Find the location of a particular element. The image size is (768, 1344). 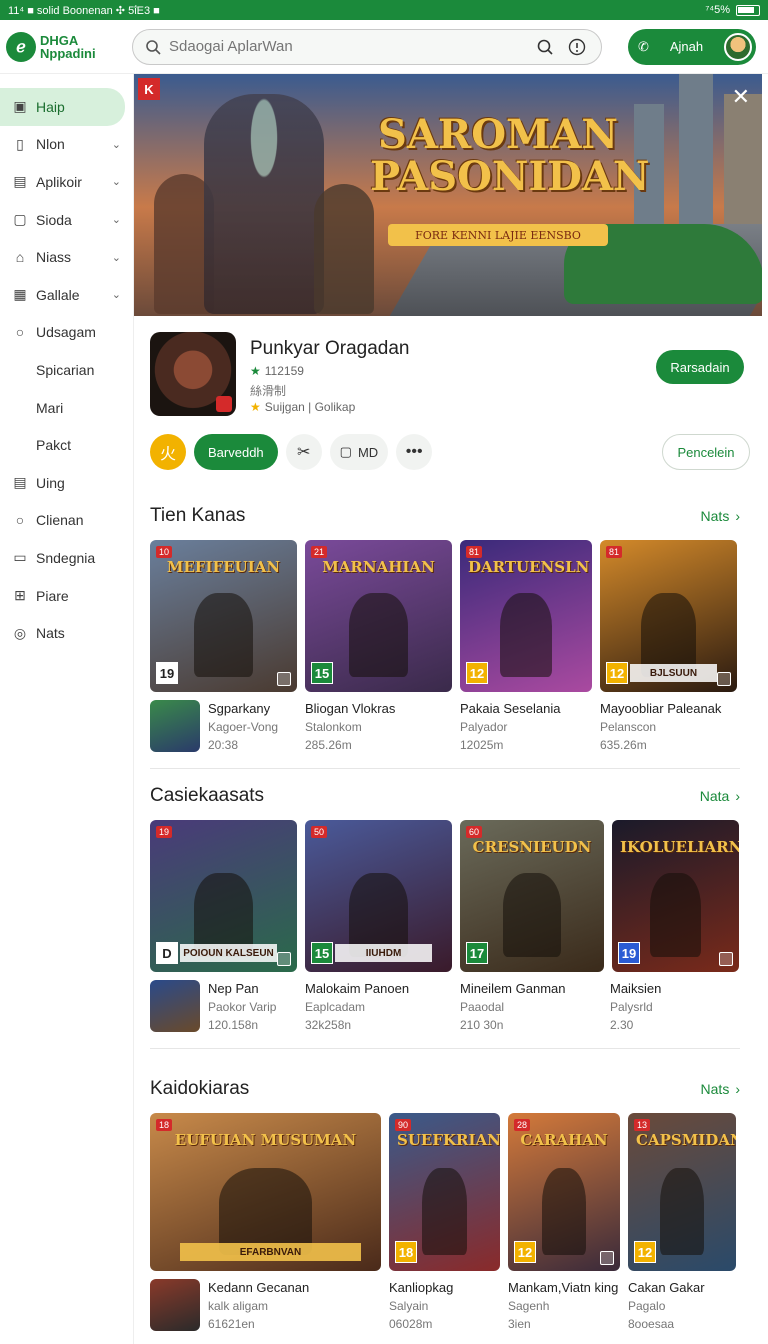

library-button: ▢ MD is located at coordinates (359, 452).